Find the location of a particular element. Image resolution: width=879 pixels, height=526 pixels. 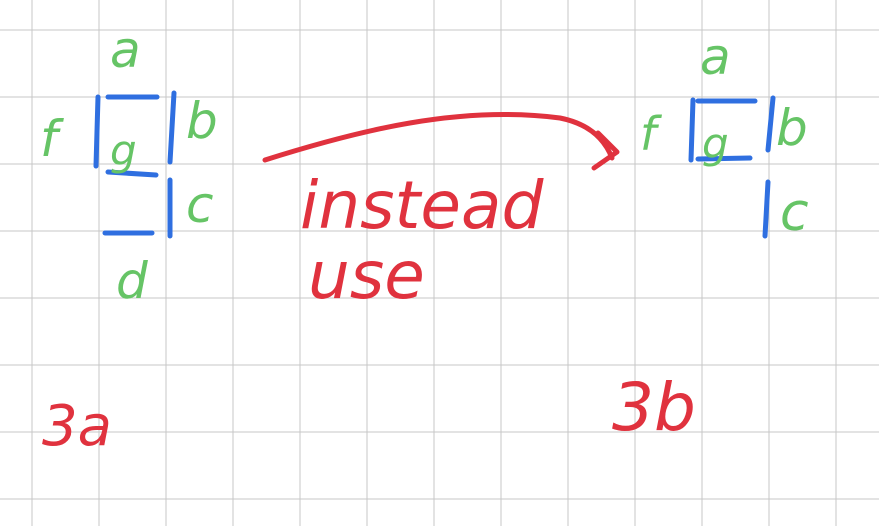

annotation-use: use is located at coordinates (366, 275).